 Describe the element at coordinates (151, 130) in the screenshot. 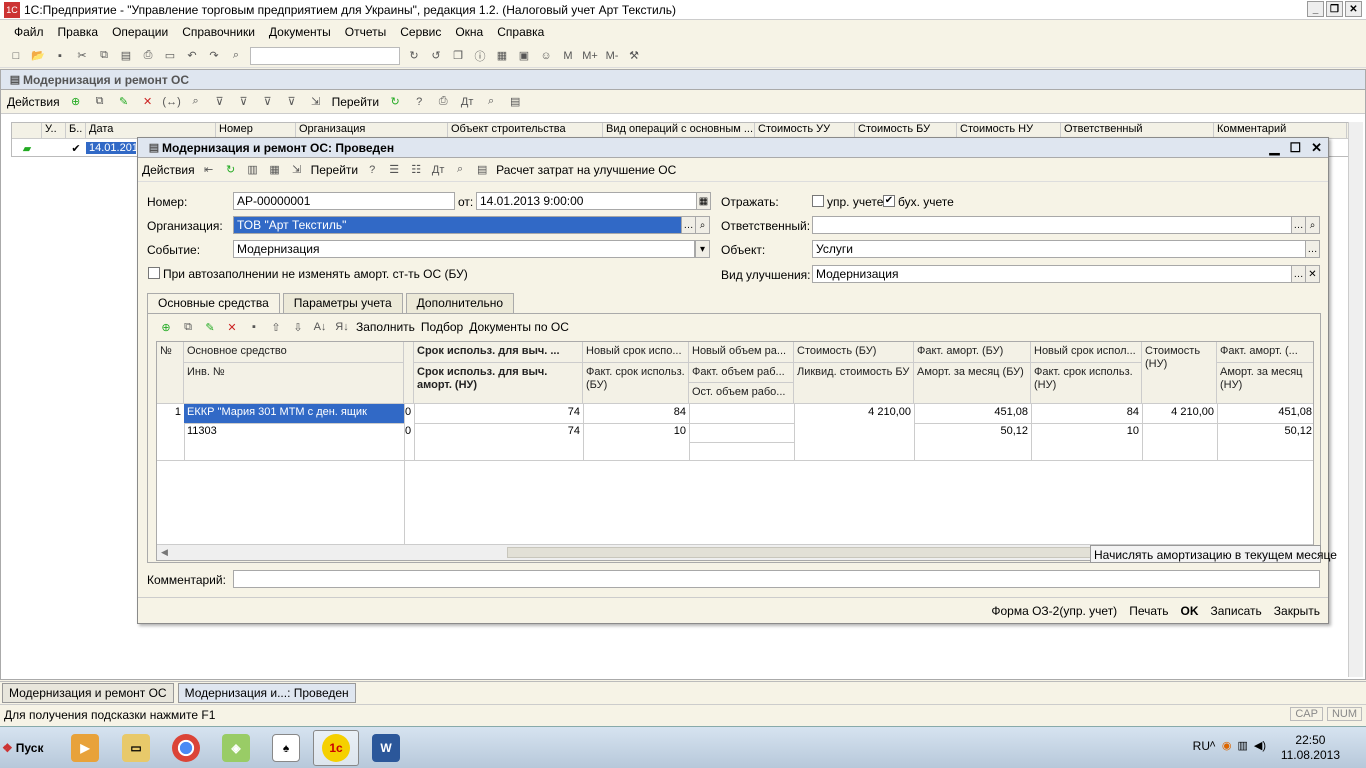

I see `col-date: Дата` at that location.